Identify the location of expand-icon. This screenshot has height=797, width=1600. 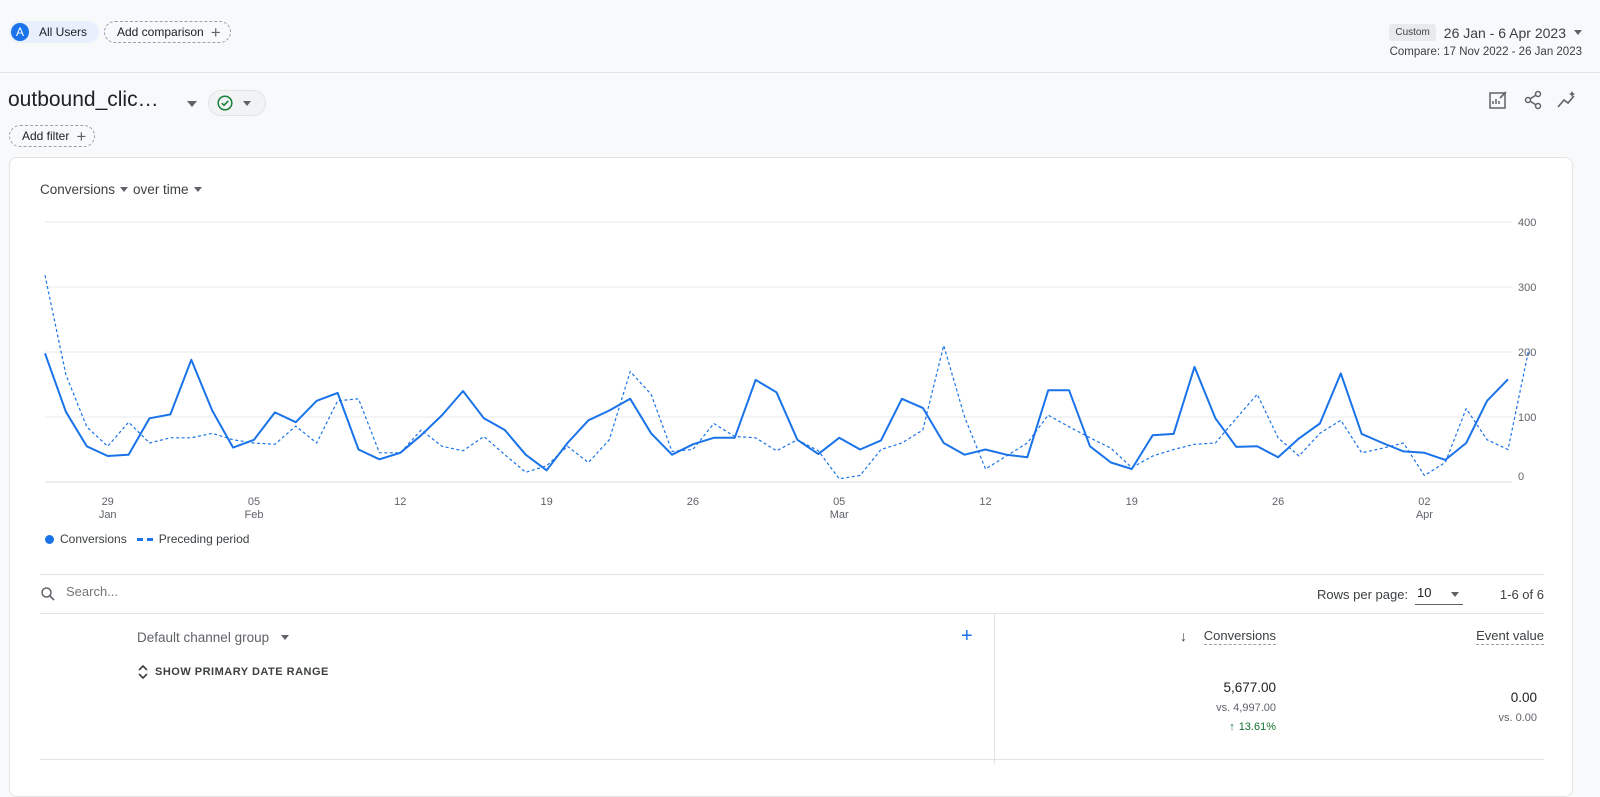
(143, 672).